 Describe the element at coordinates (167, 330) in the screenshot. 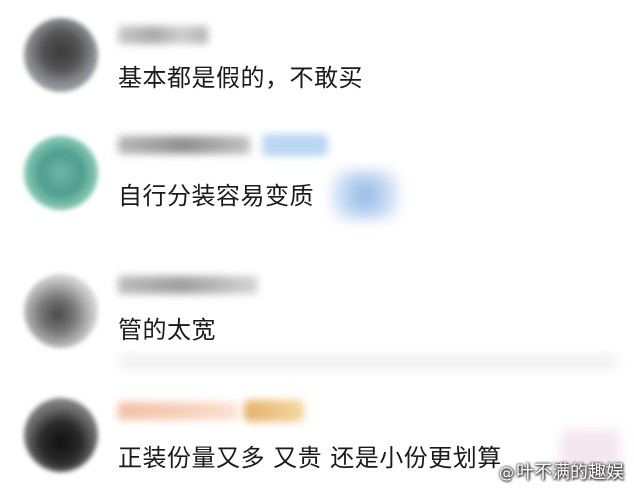

I see `comment-text: 管的太宽` at that location.